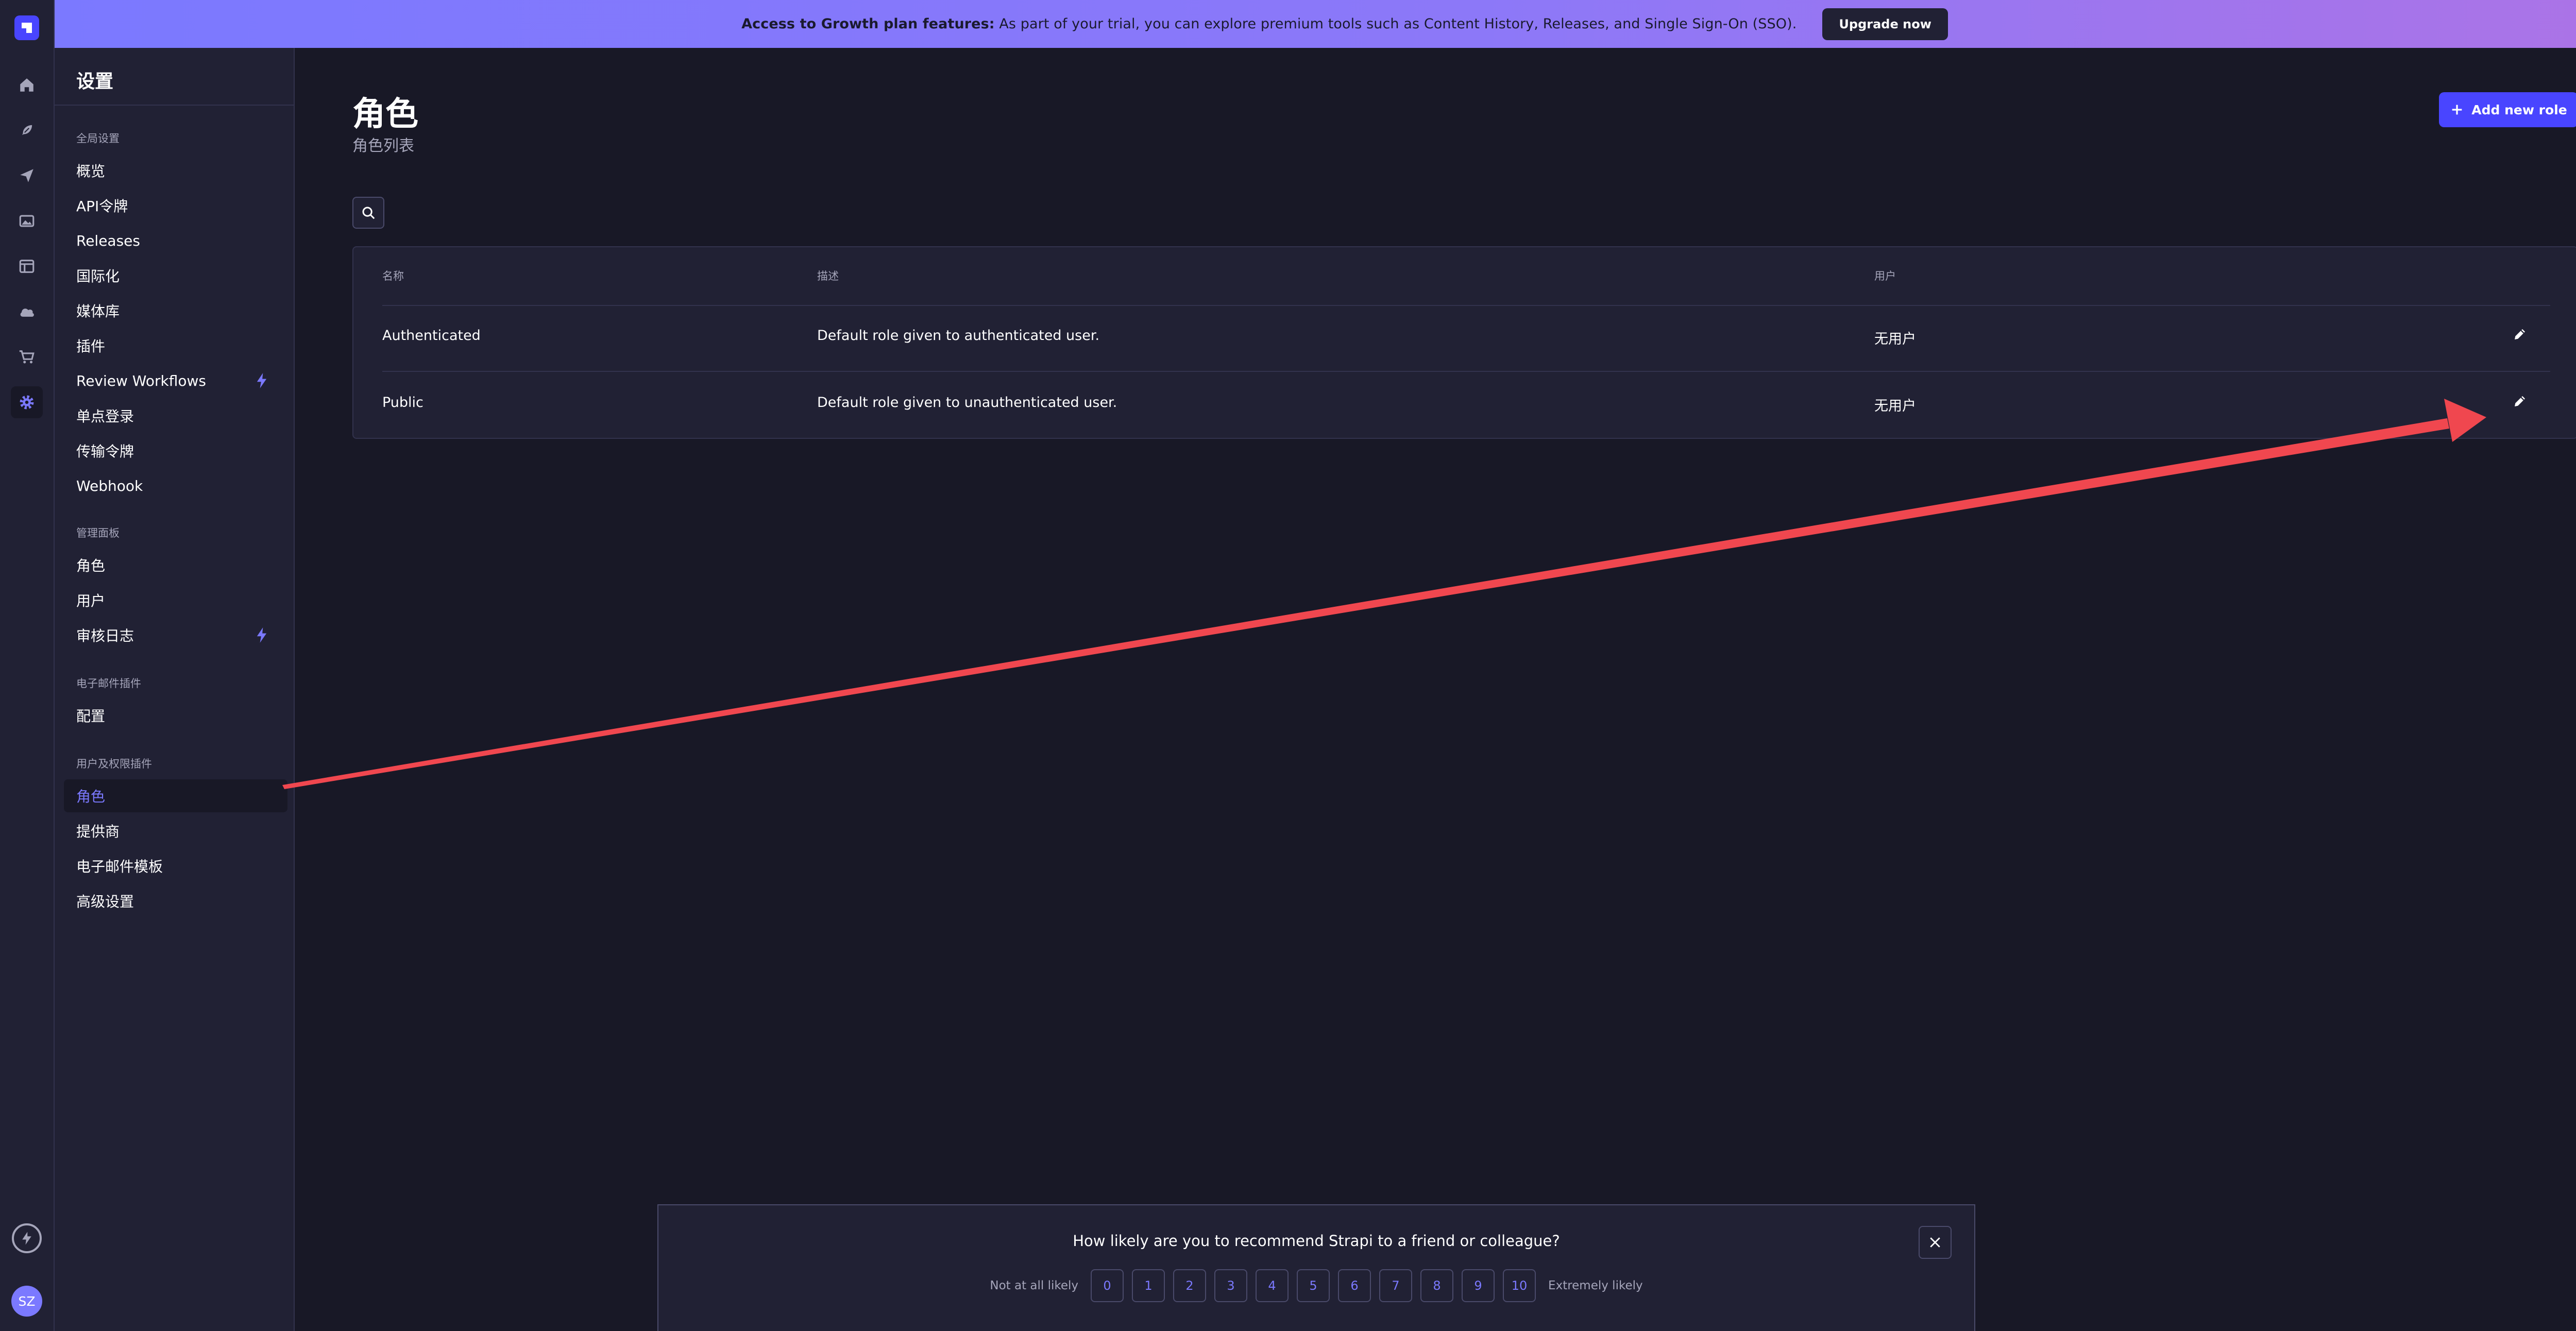 The height and width of the screenshot is (1331, 2576). I want to click on close-icon, so click(1935, 1242).